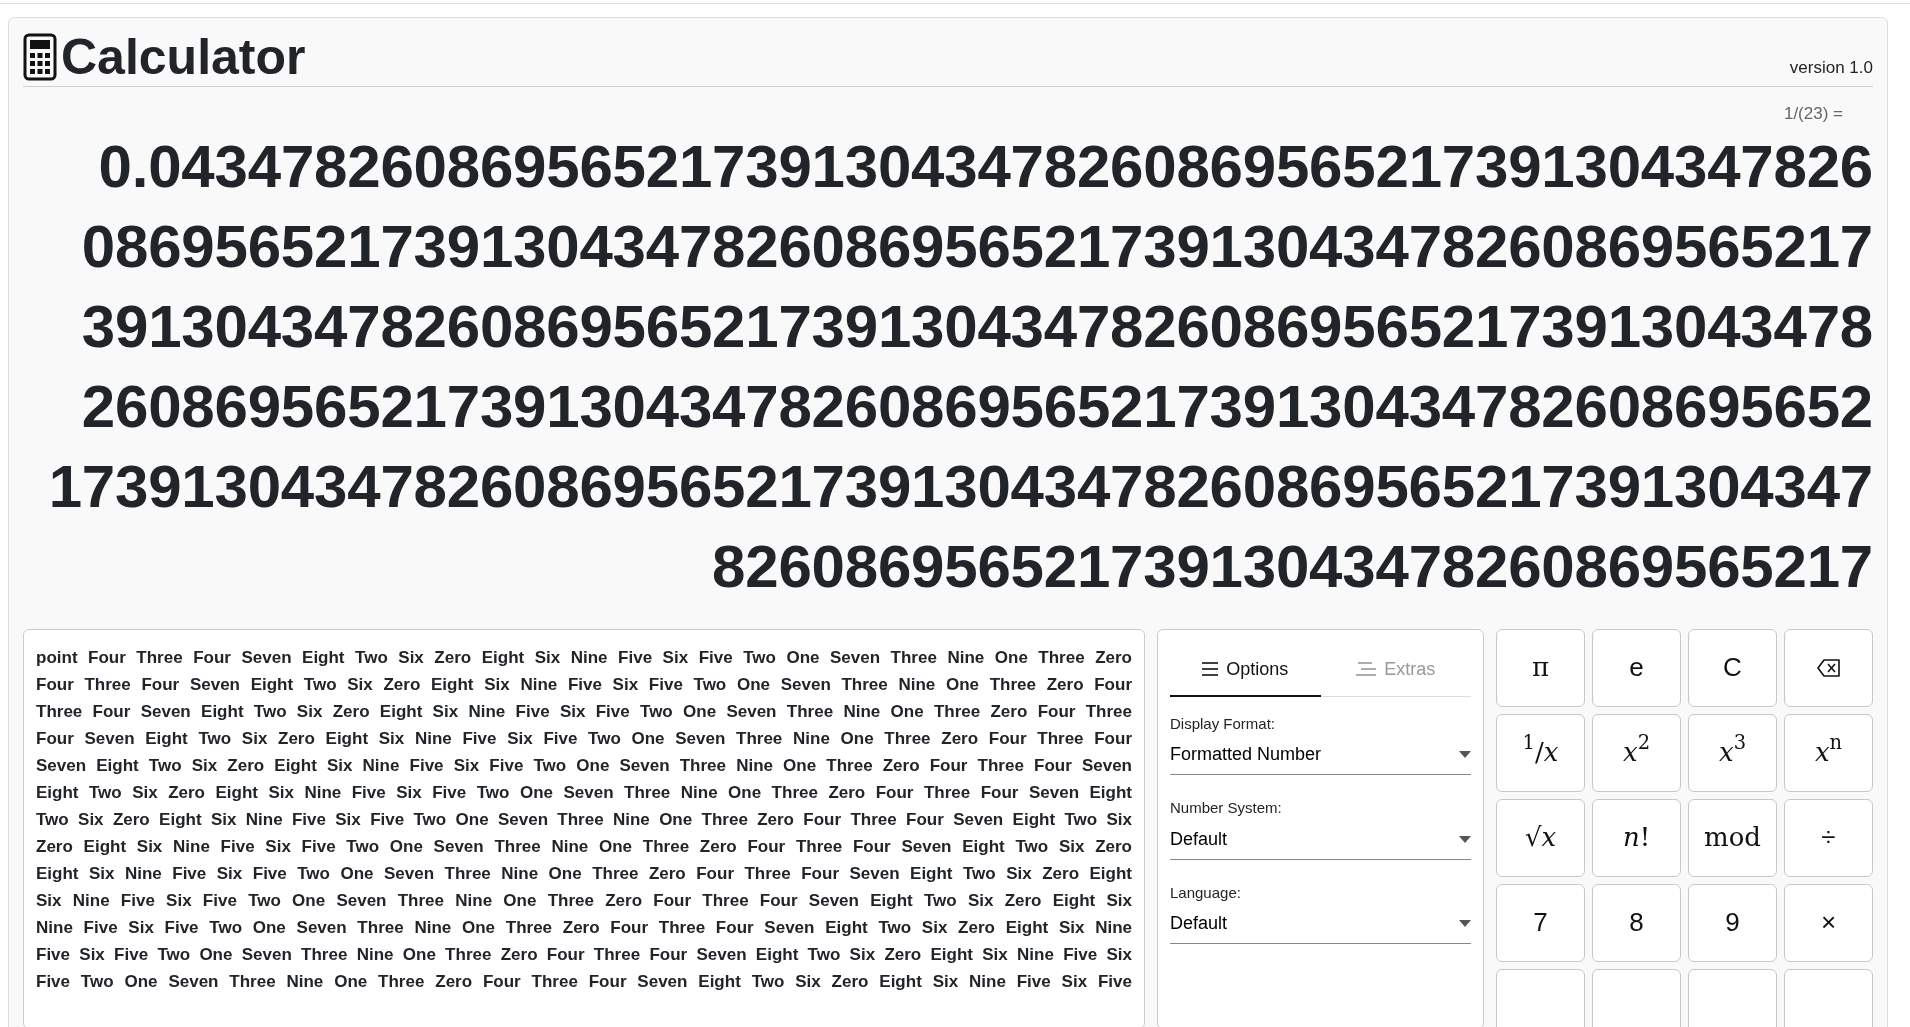 Image resolution: width=1910 pixels, height=1027 pixels. What do you see at coordinates (1732, 922) in the screenshot?
I see `key: 9` at bounding box center [1732, 922].